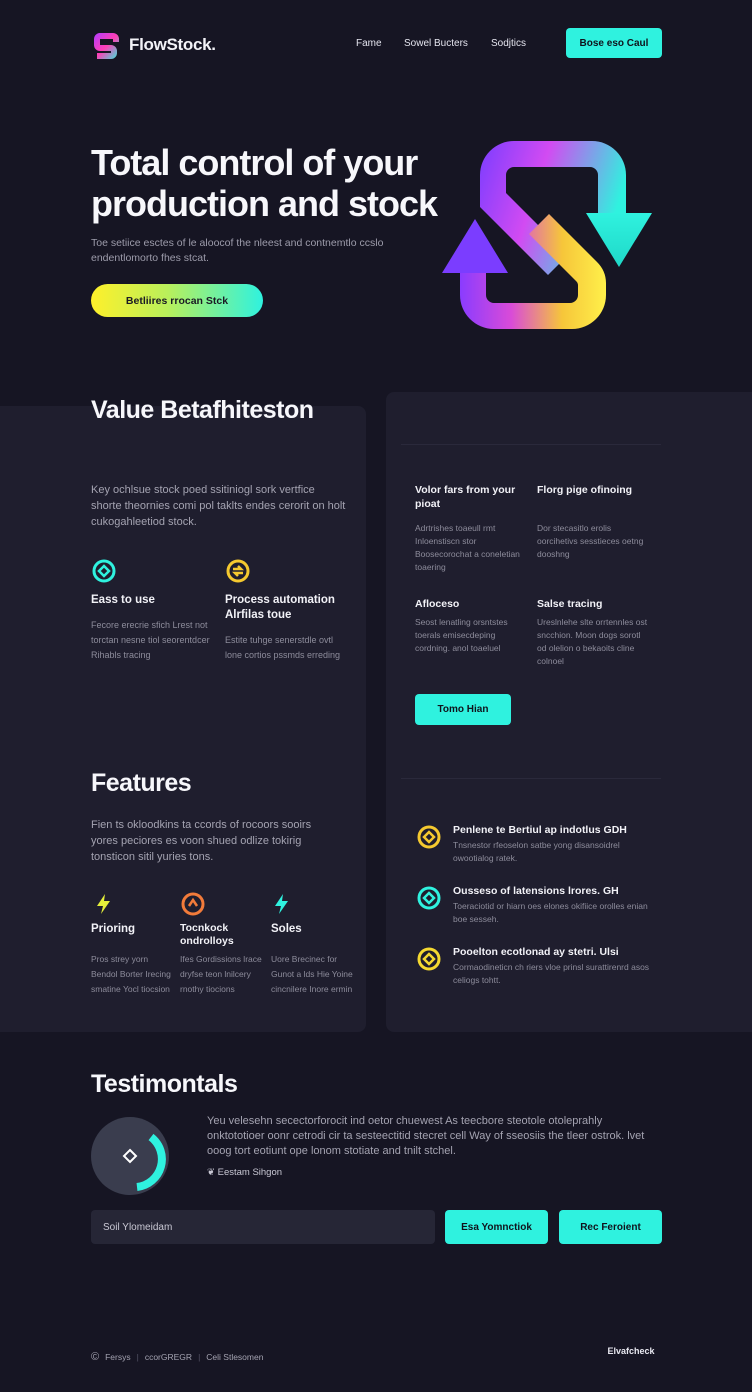  What do you see at coordinates (286, 929) in the screenshot?
I see `feature-item-title: Soles` at bounding box center [286, 929].